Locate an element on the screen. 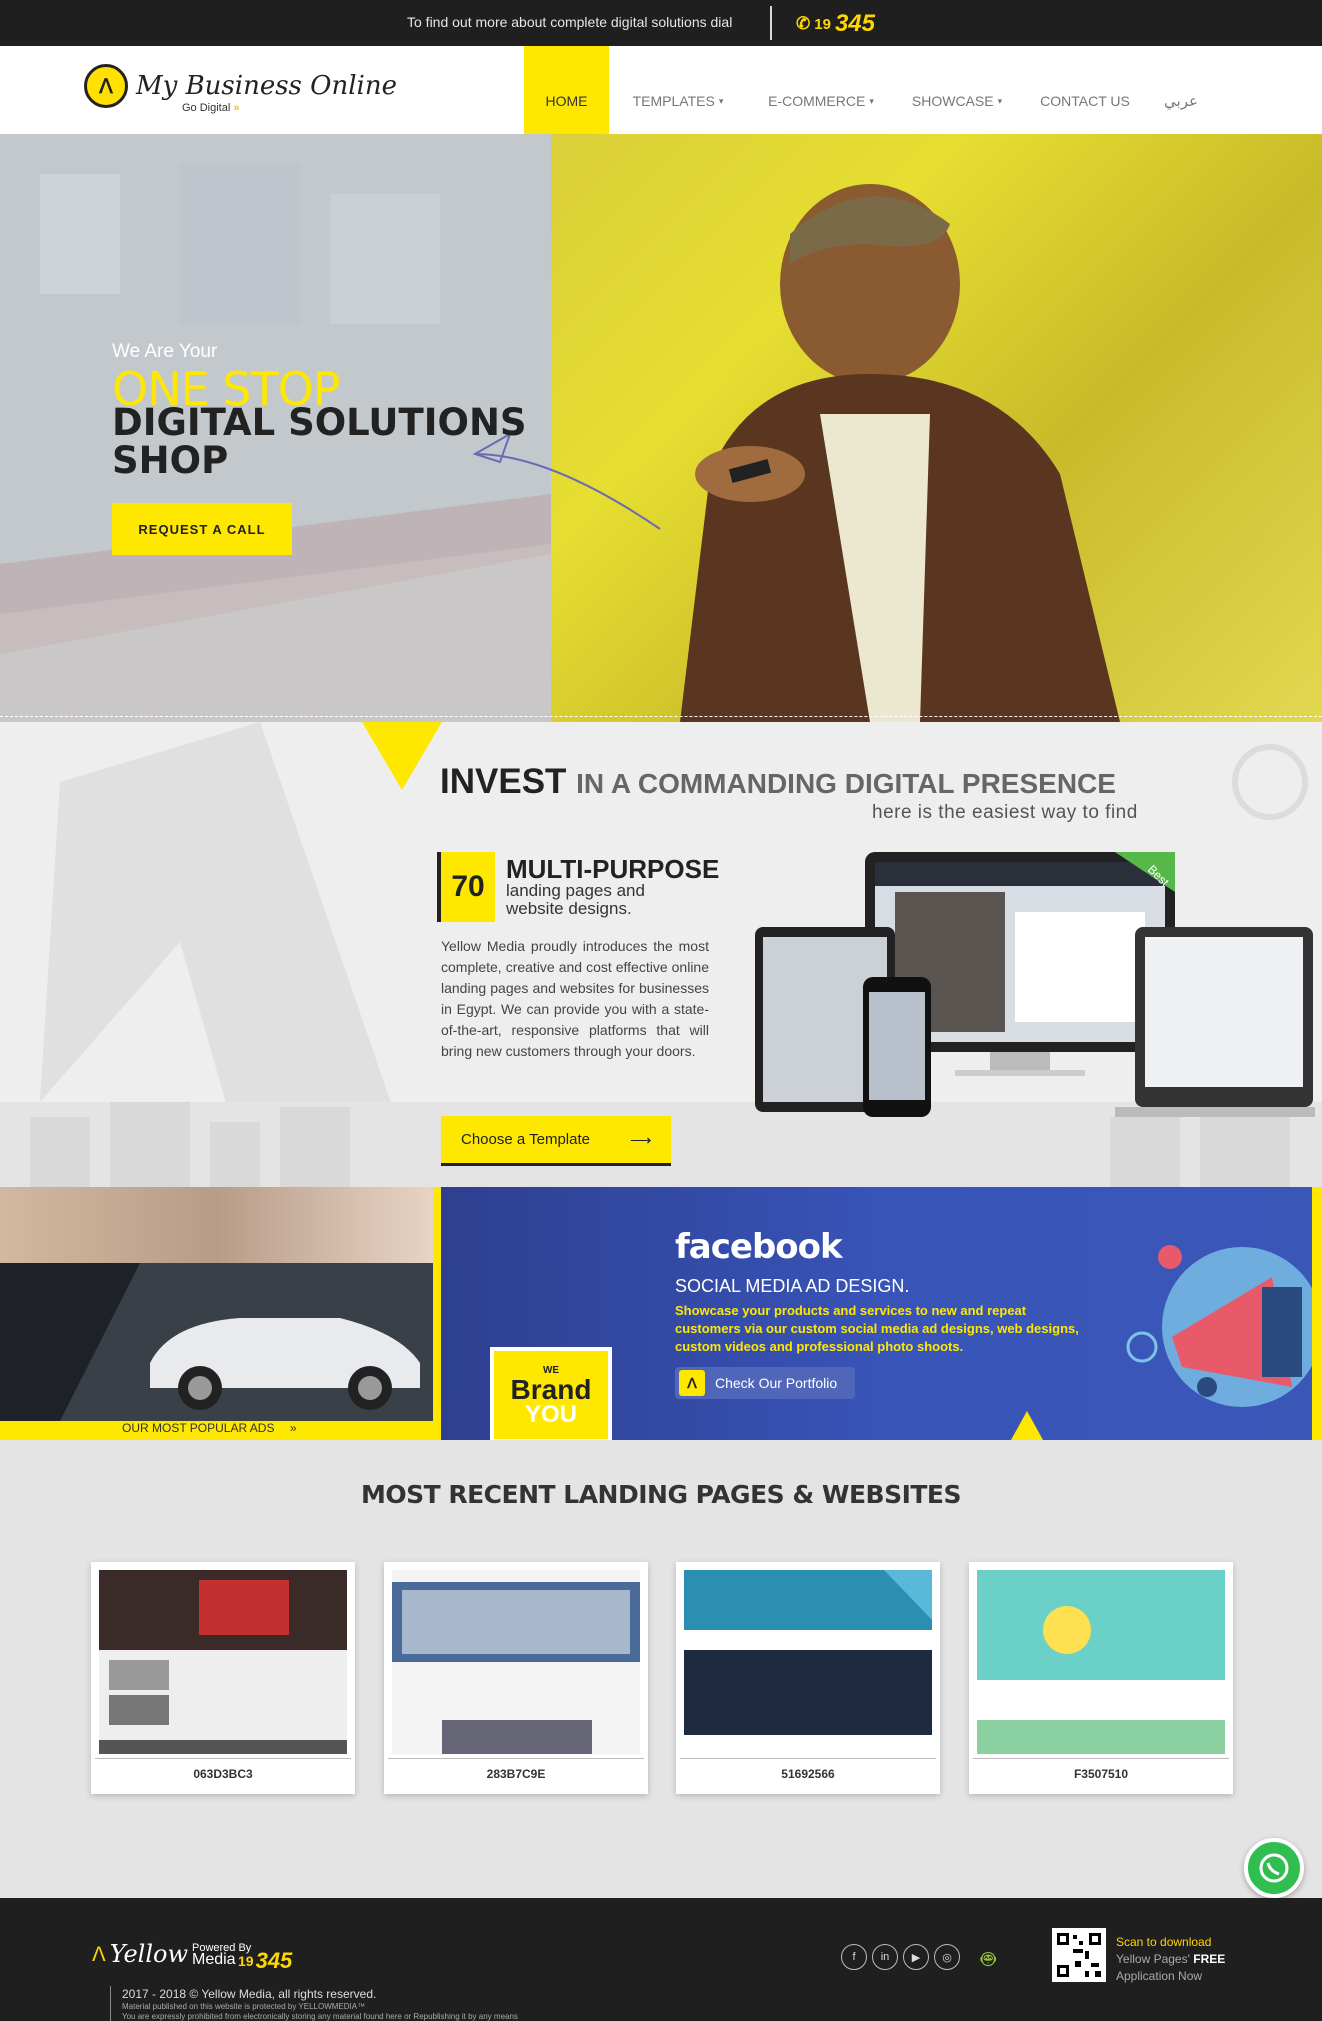 Image resolution: width=1322 pixels, height=2021 pixels. popular-ads-link: OUR MOST POPULAR ADS » is located at coordinates (209, 1428).